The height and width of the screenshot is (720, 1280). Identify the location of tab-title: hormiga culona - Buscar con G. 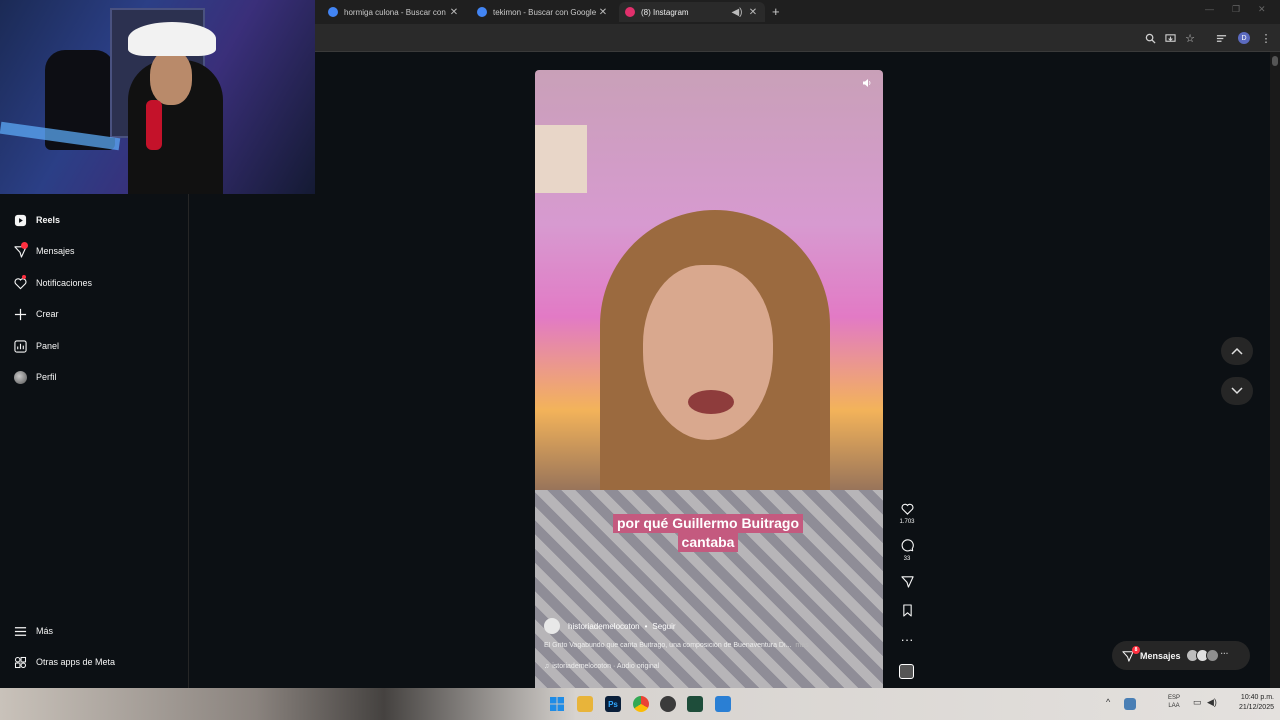
(396, 12).